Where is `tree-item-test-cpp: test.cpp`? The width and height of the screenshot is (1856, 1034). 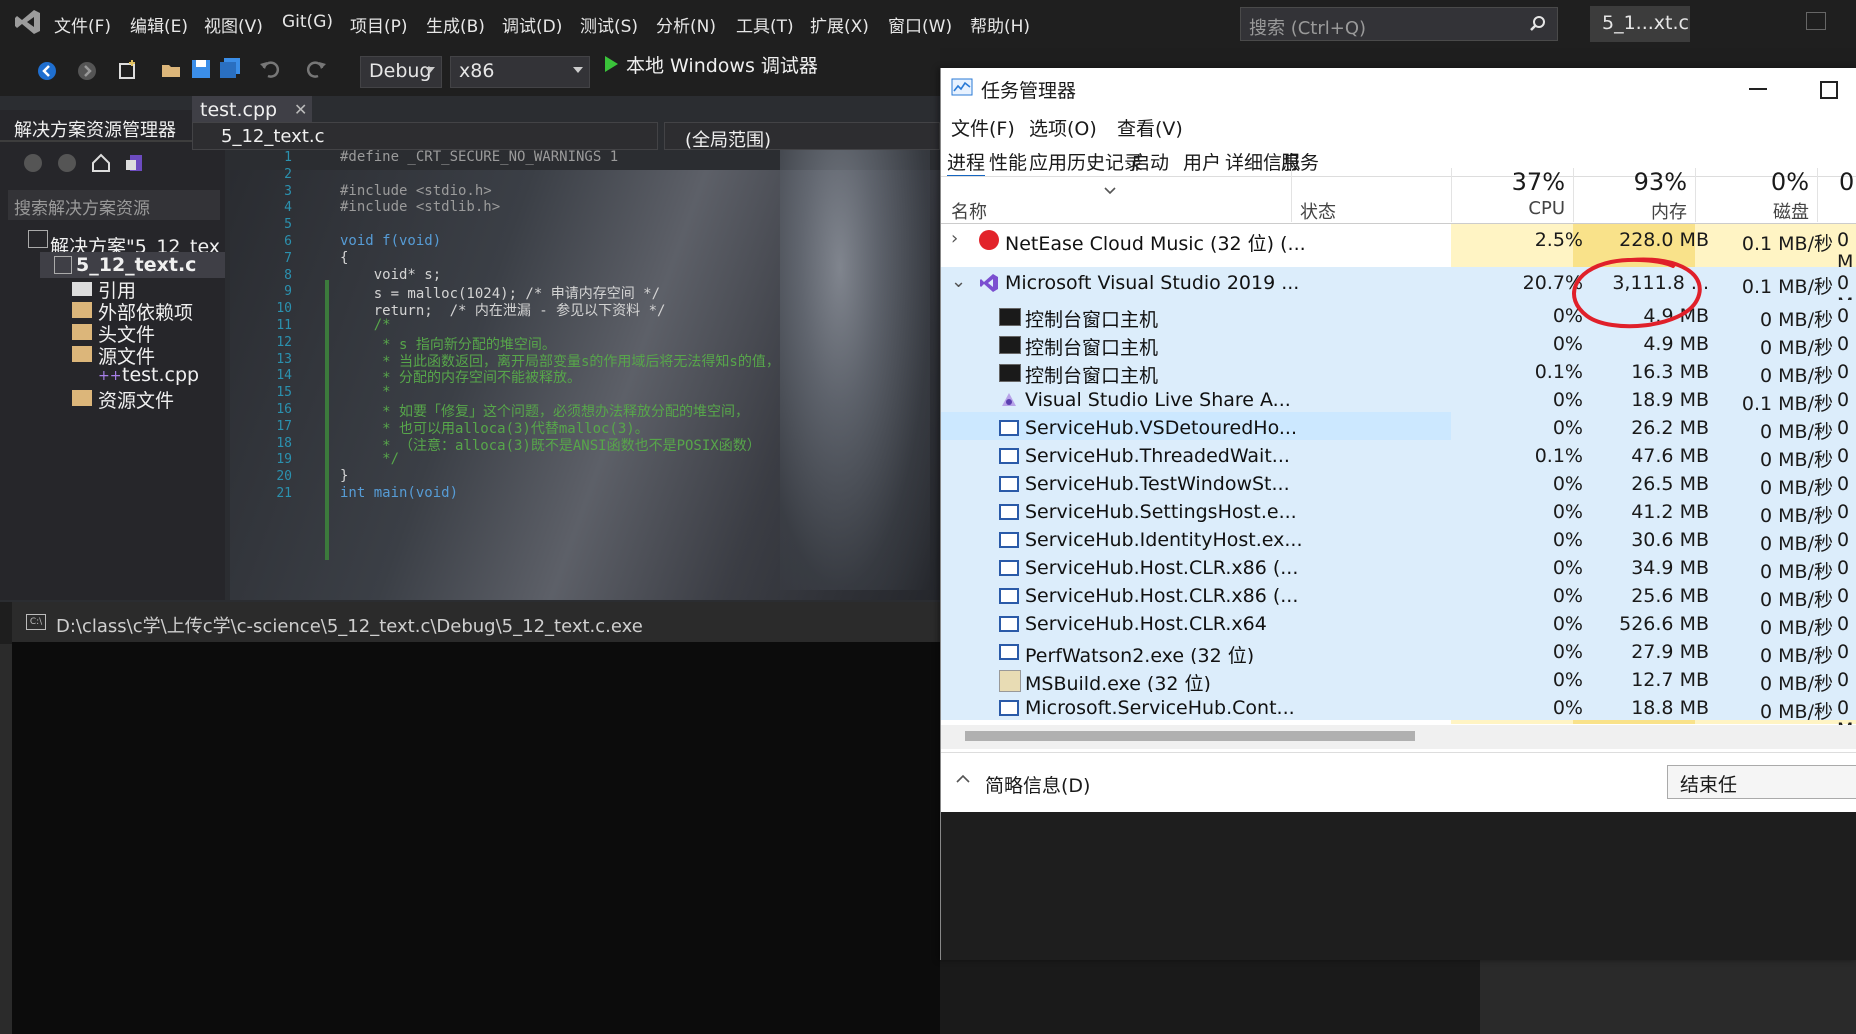
tree-item-test-cpp: test.cpp is located at coordinates (160, 375).